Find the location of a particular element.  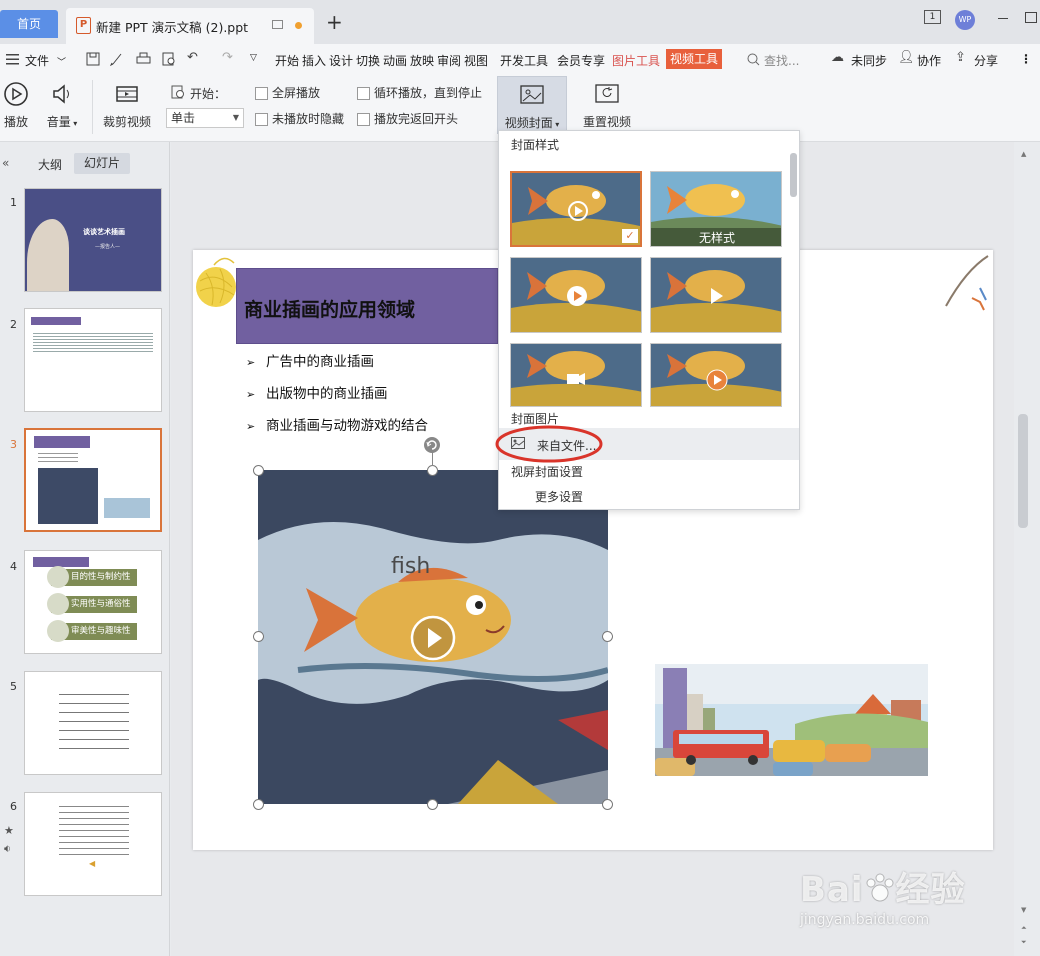

share-button: 分享 is located at coordinates (986, 60).